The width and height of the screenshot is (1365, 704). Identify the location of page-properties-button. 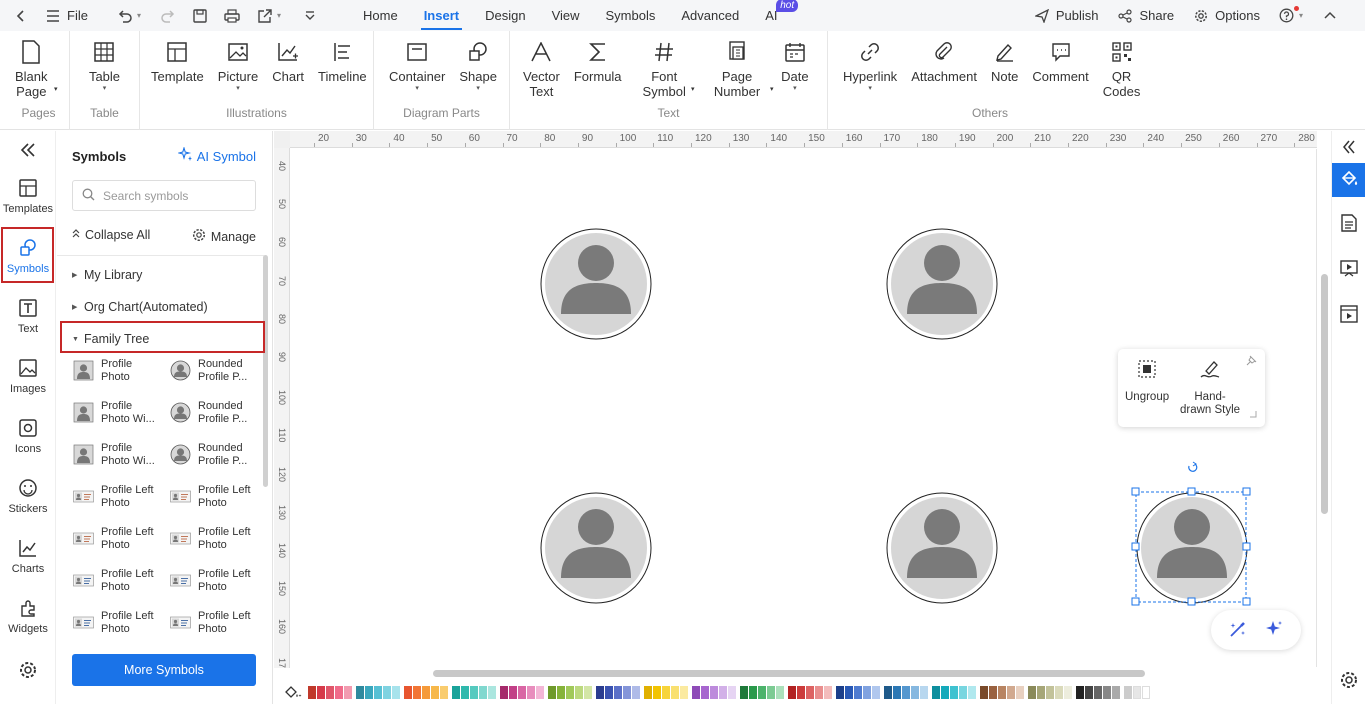
(1348, 224).